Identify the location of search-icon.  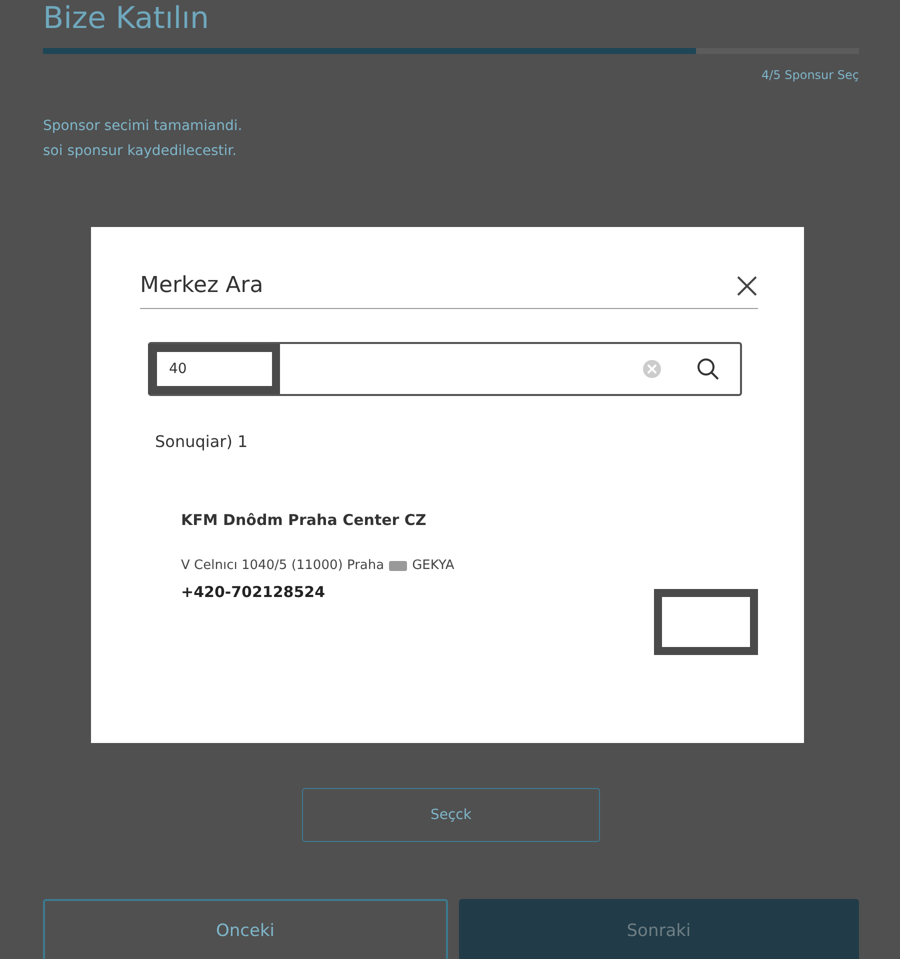
(708, 369).